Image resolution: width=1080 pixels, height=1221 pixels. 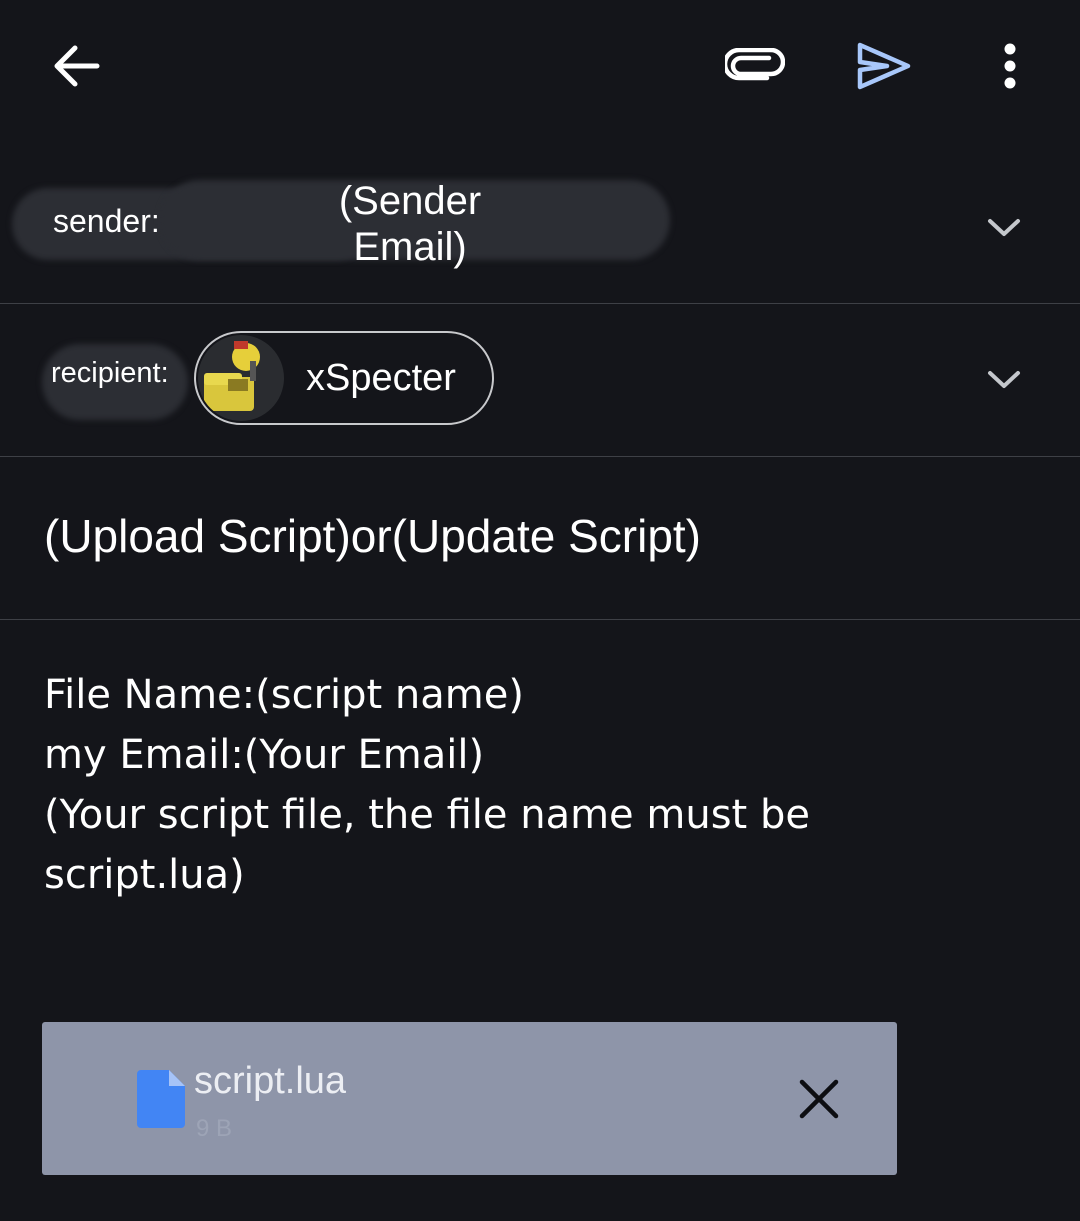 I want to click on from-field: sender: (Sender Email), so click(x=540, y=227).